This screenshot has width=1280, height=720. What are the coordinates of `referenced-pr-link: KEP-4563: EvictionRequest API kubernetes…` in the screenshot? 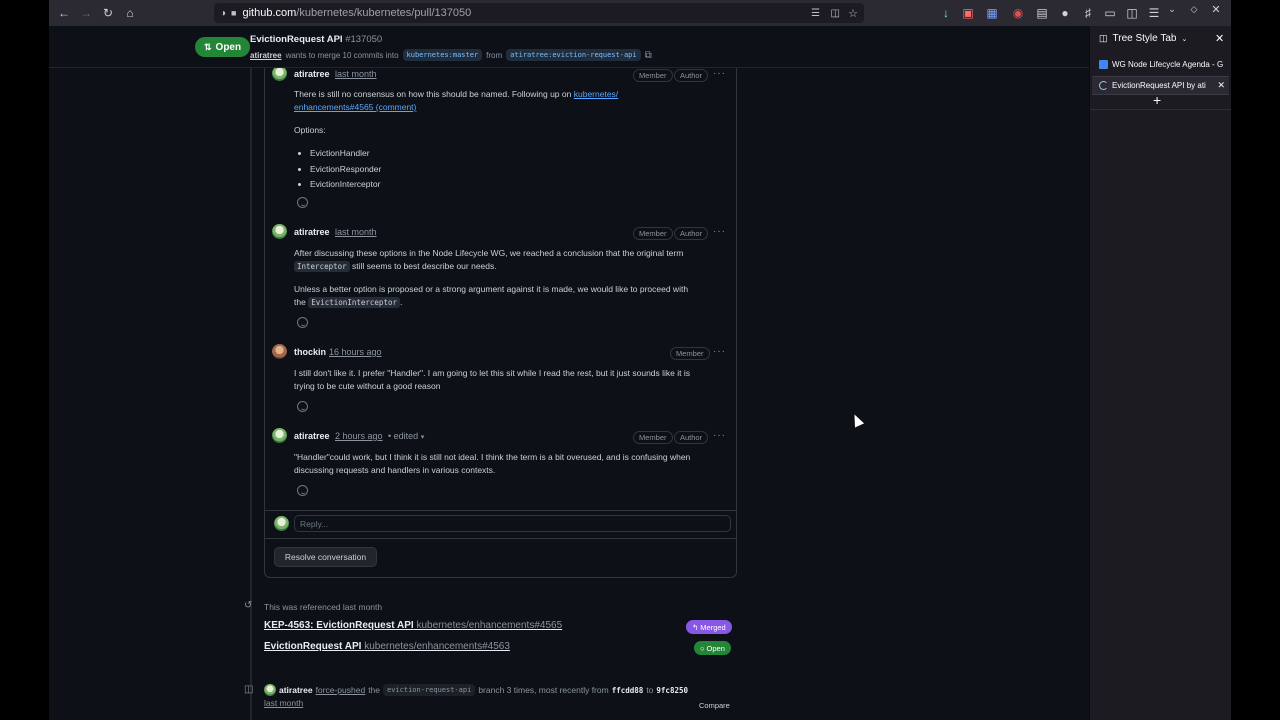 It's located at (413, 625).